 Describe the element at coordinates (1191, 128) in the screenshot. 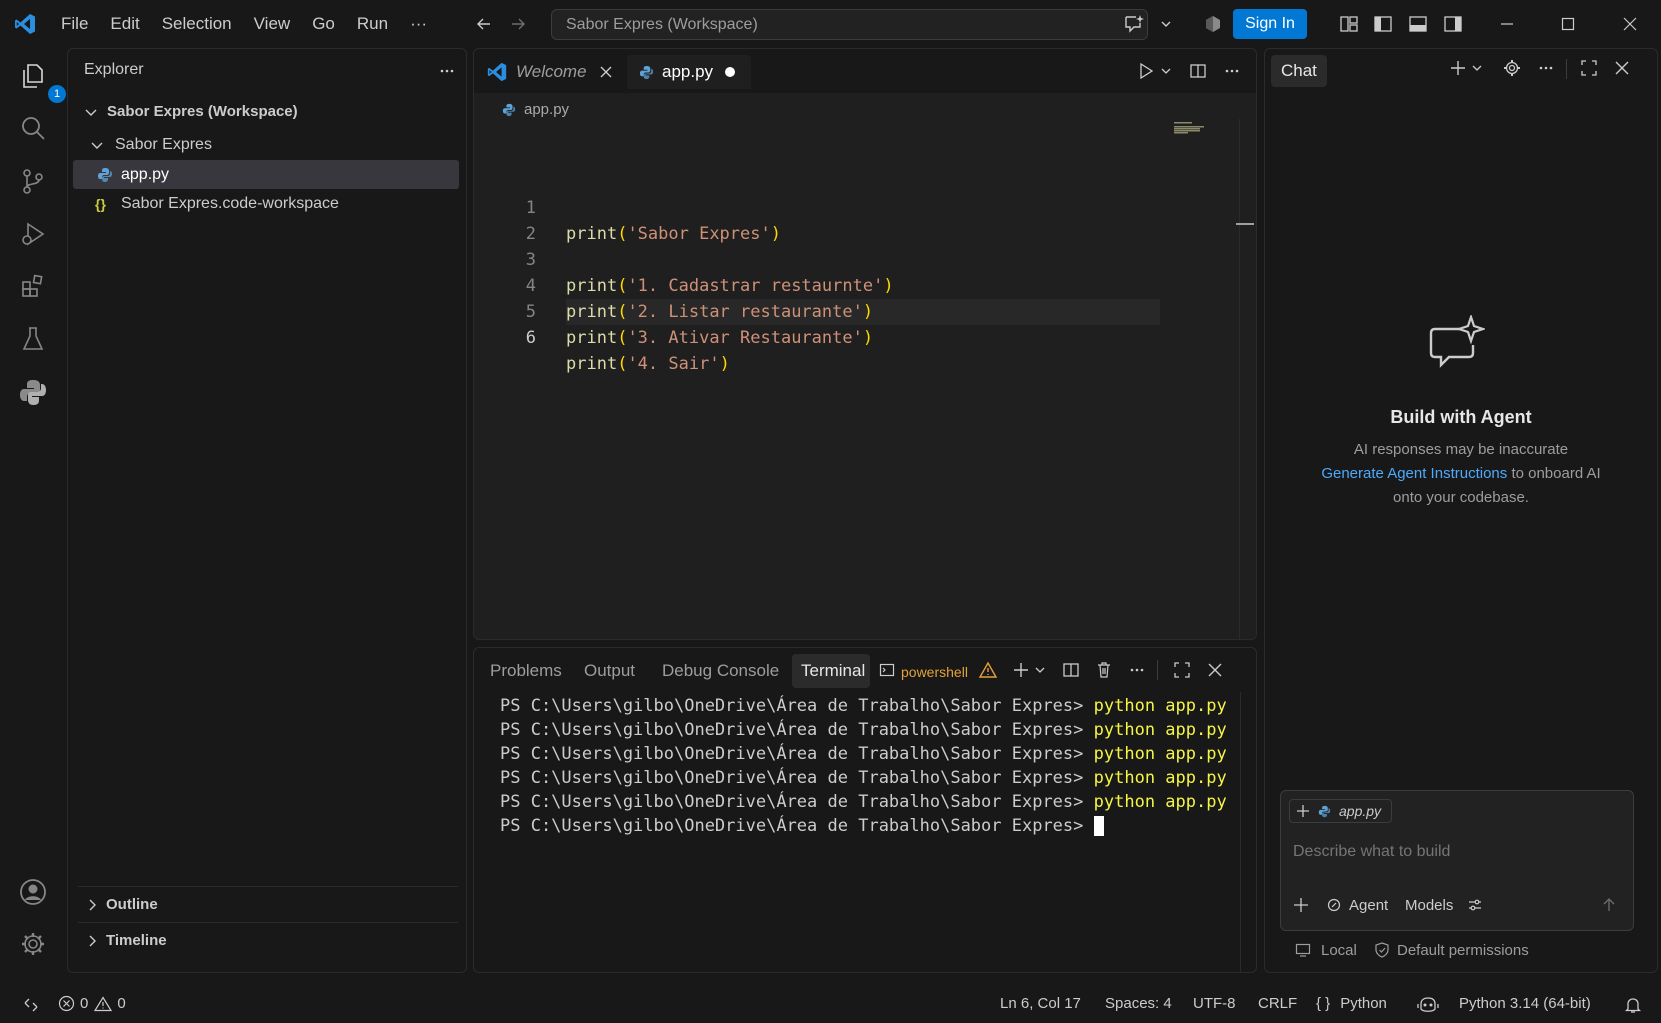

I see `minimap` at that location.